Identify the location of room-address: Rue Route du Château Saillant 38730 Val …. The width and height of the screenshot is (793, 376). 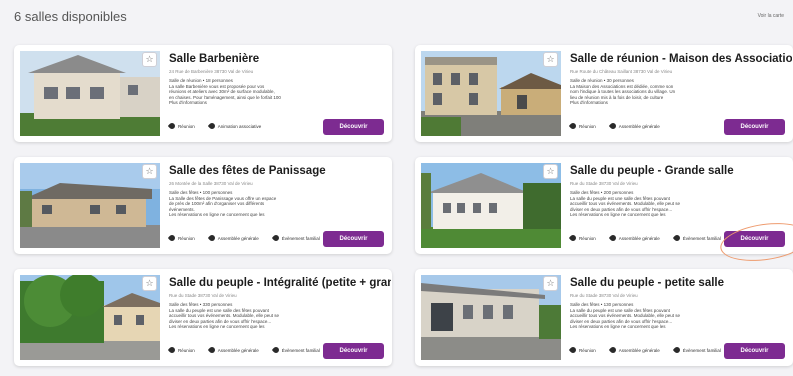
(621, 71).